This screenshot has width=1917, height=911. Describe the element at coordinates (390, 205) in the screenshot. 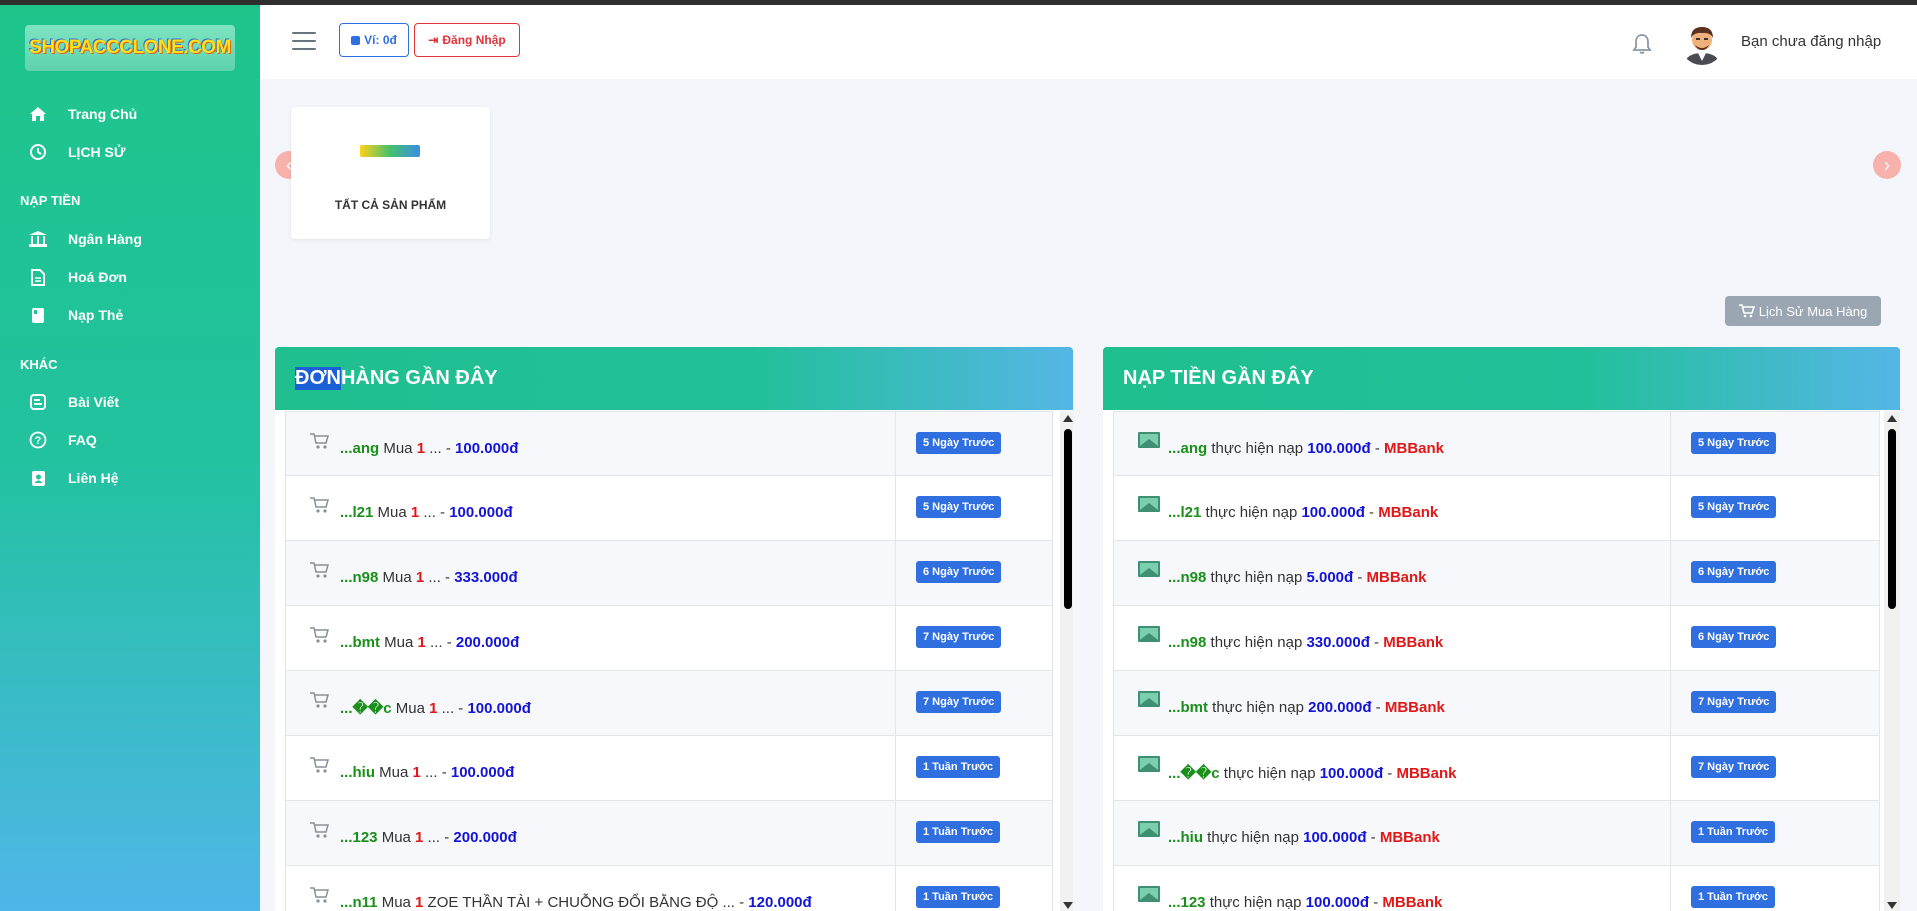

I see `product-card-label: TẤT CẢ SẢN PHẨM` at that location.